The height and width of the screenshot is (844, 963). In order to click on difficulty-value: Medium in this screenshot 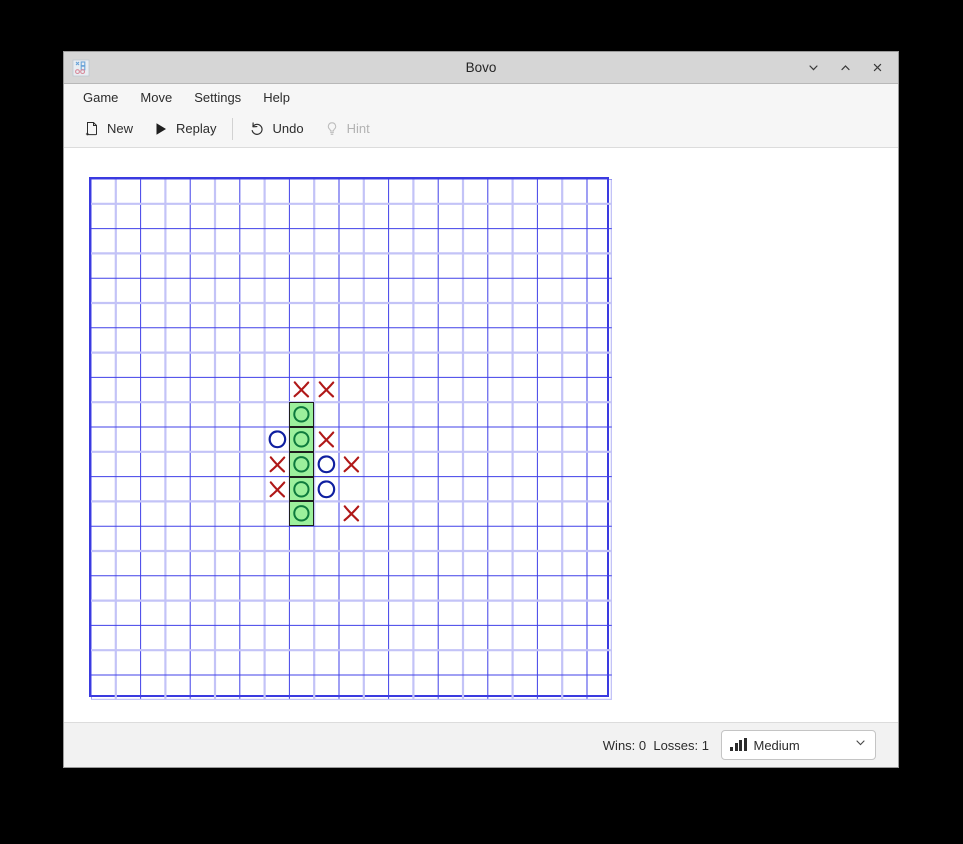, I will do `click(776, 745)`.